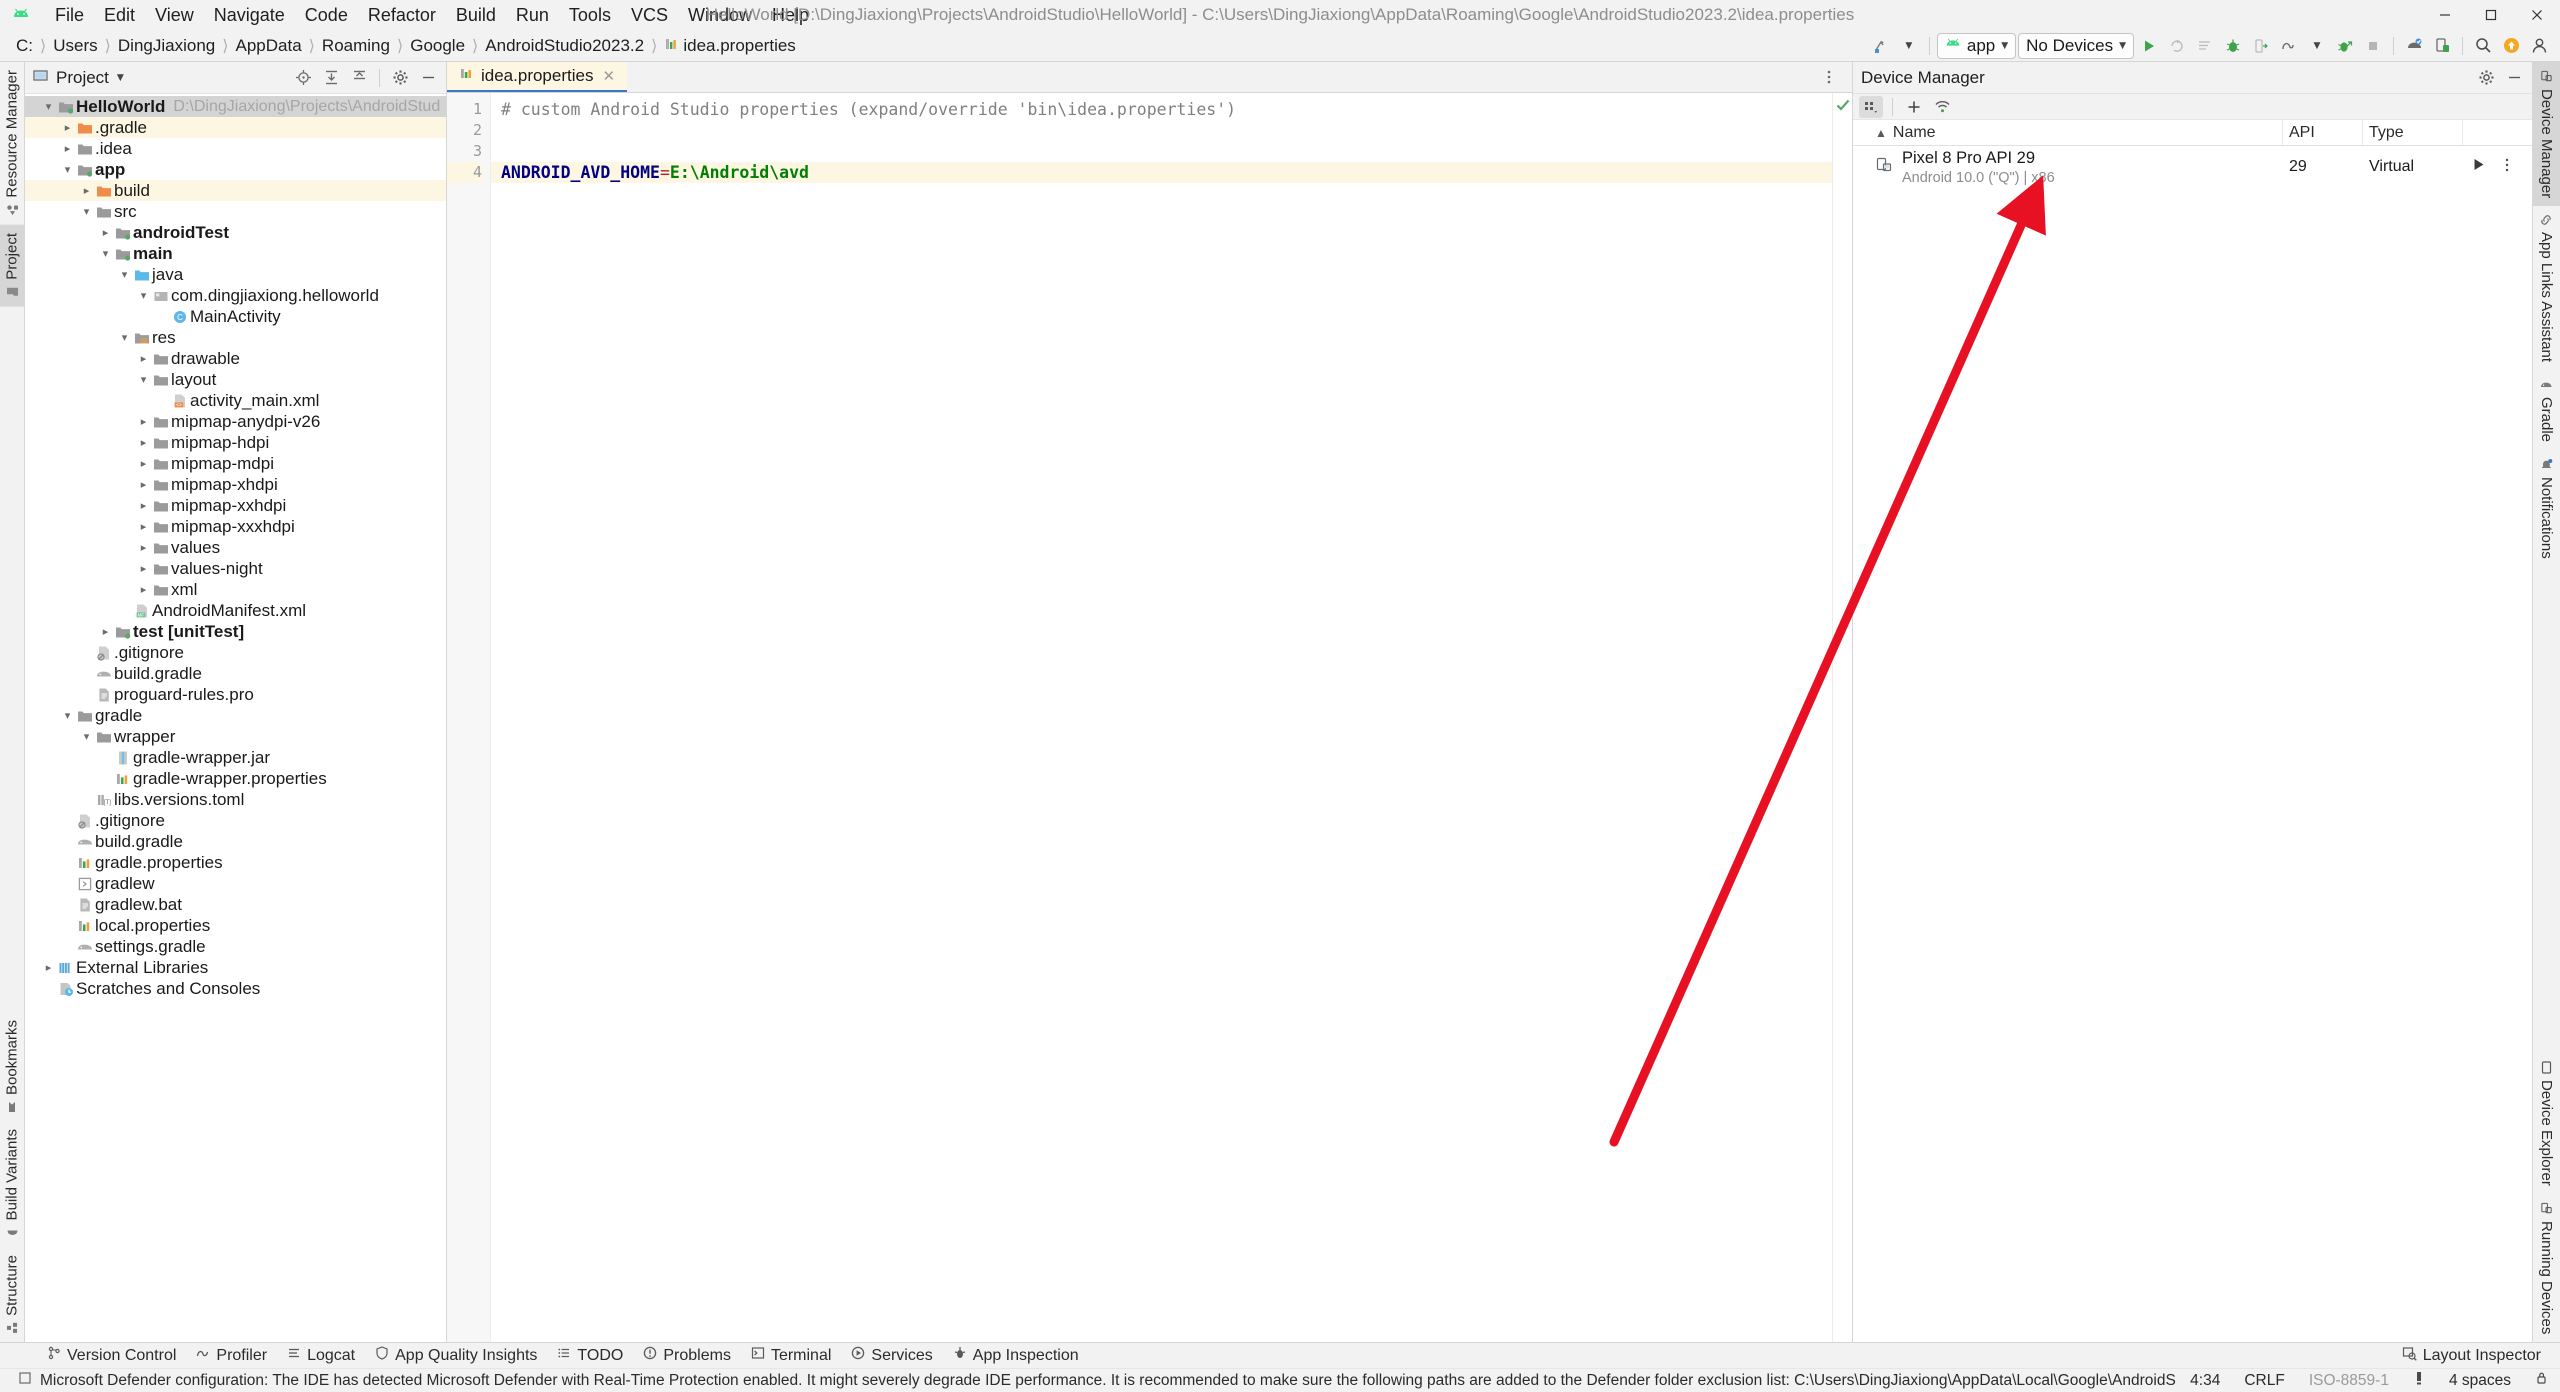  What do you see at coordinates (235, 253) in the screenshot?
I see `tree-item-main: ▾ main` at bounding box center [235, 253].